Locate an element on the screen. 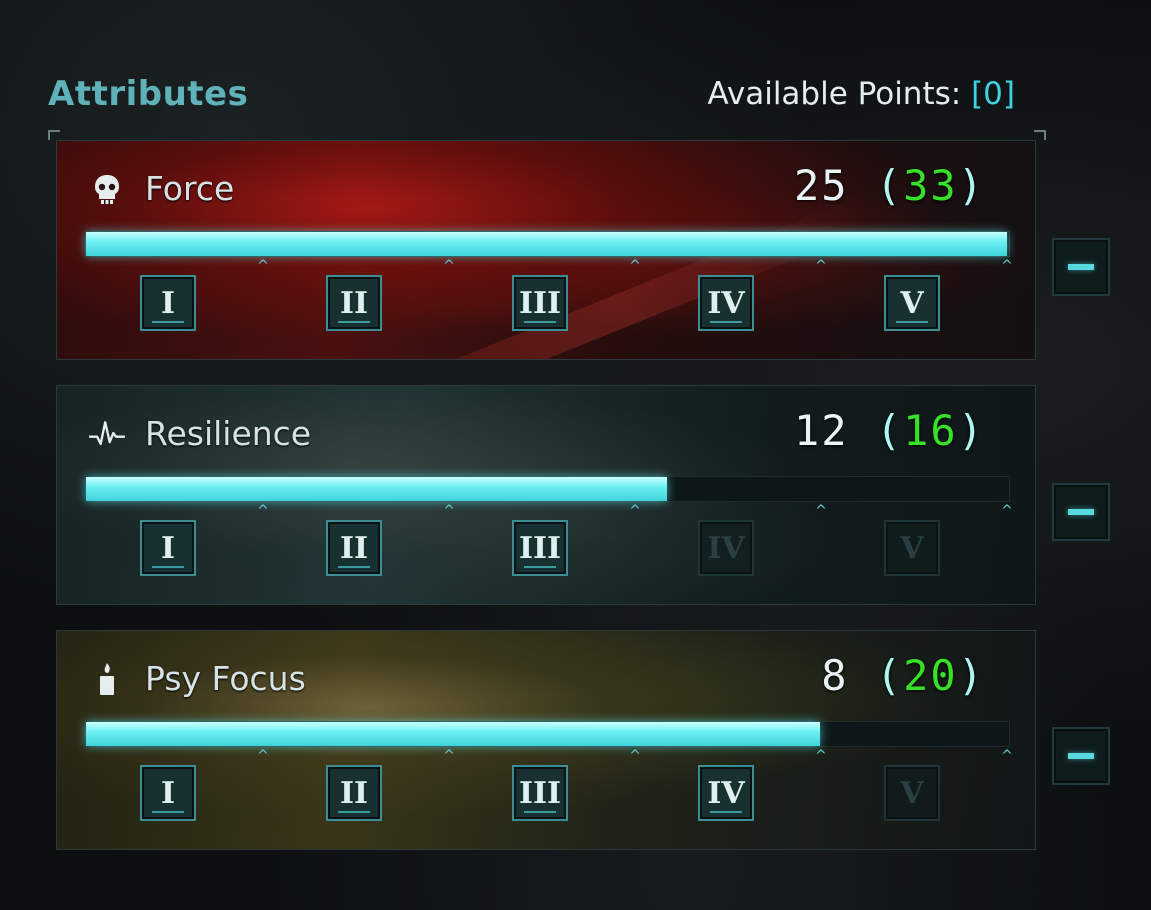  attribute-values: 8 (20) is located at coordinates (903, 675).